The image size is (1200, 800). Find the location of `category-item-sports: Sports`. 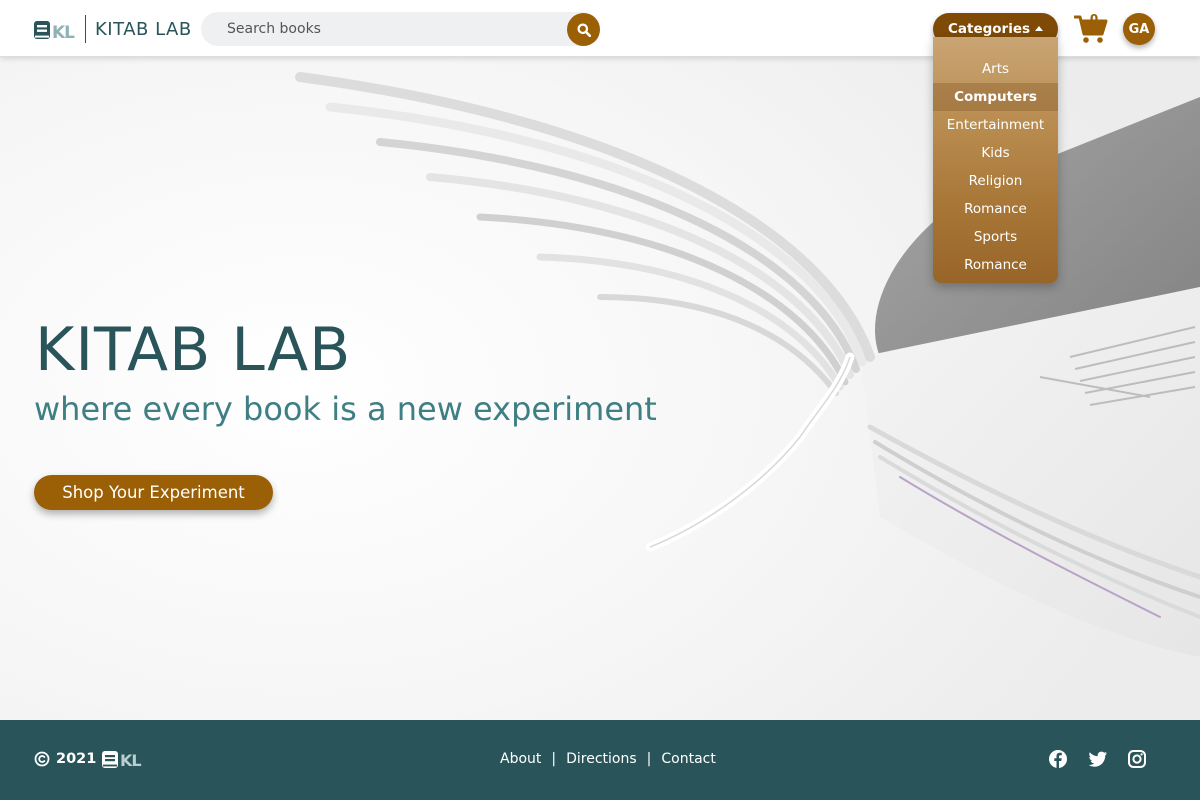

category-item-sports: Sports is located at coordinates (995, 237).